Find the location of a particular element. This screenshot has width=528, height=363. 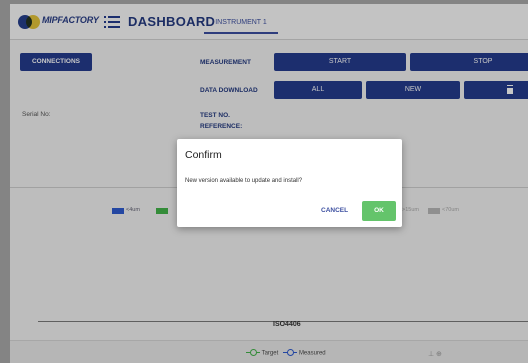

cancel-button: CANCEL is located at coordinates (334, 210).